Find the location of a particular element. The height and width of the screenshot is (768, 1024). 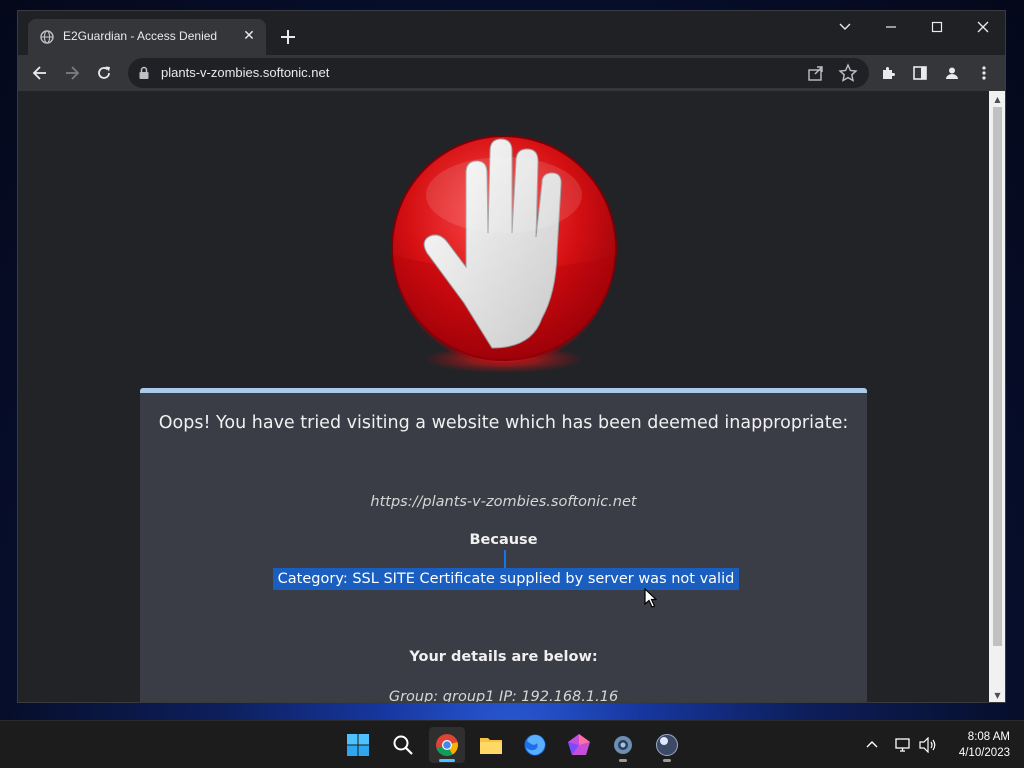

maximize-icon is located at coordinates (937, 27).